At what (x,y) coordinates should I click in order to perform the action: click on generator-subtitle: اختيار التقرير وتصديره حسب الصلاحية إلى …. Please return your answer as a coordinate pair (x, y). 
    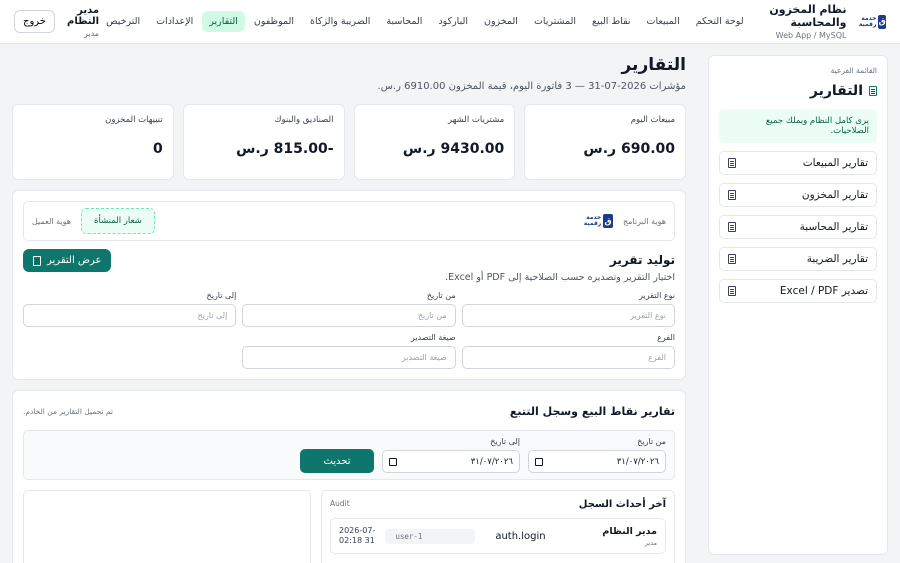
    Looking at the image, I should click on (560, 277).